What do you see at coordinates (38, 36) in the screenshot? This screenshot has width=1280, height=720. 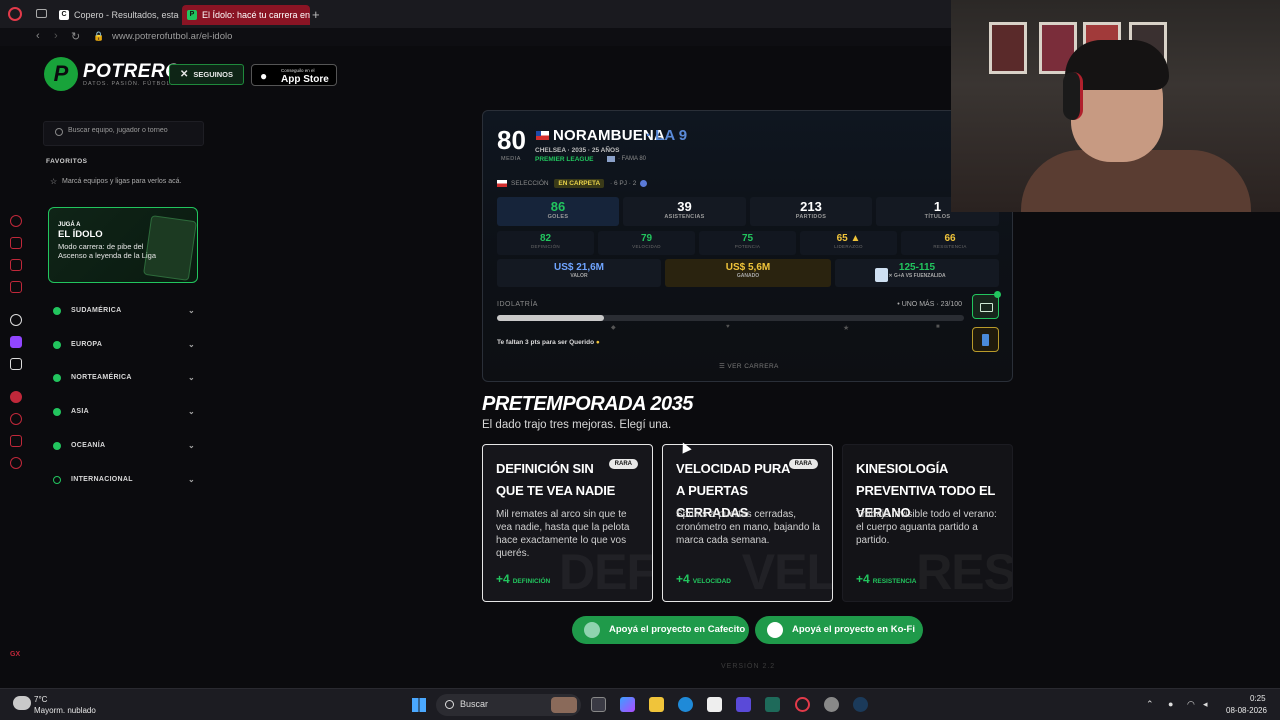 I see `back-icon: ‹` at bounding box center [38, 36].